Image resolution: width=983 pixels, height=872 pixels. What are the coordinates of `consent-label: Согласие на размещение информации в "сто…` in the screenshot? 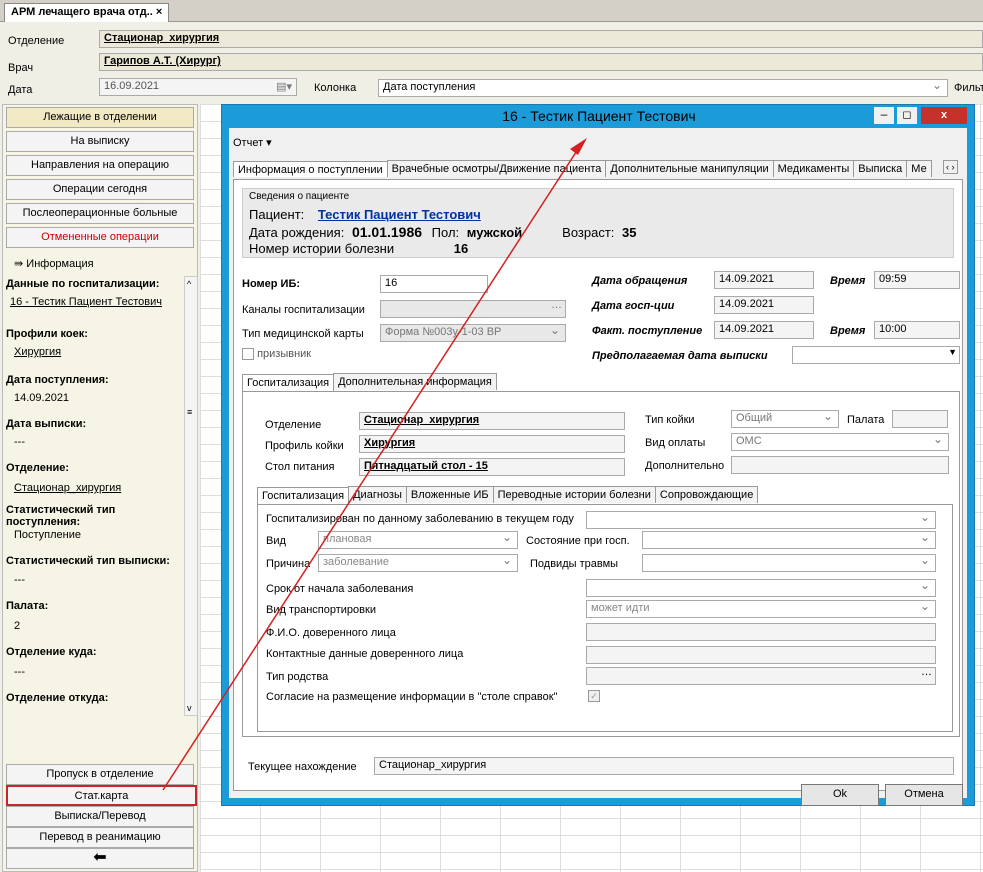 It's located at (412, 697).